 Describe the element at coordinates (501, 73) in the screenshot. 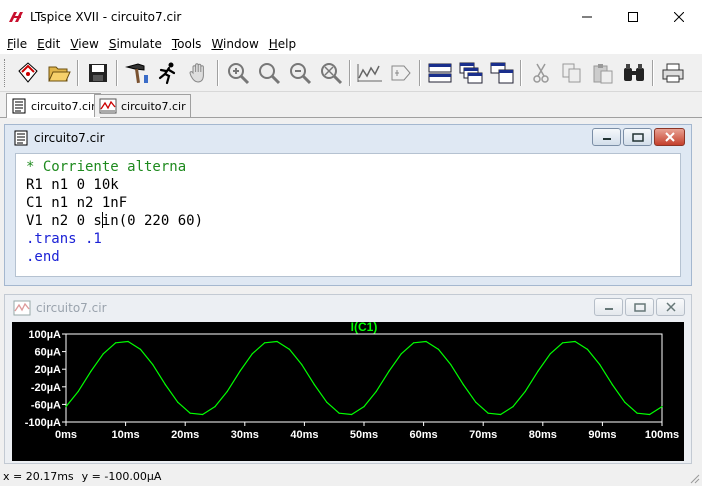

I see `tile-vertical-button` at that location.